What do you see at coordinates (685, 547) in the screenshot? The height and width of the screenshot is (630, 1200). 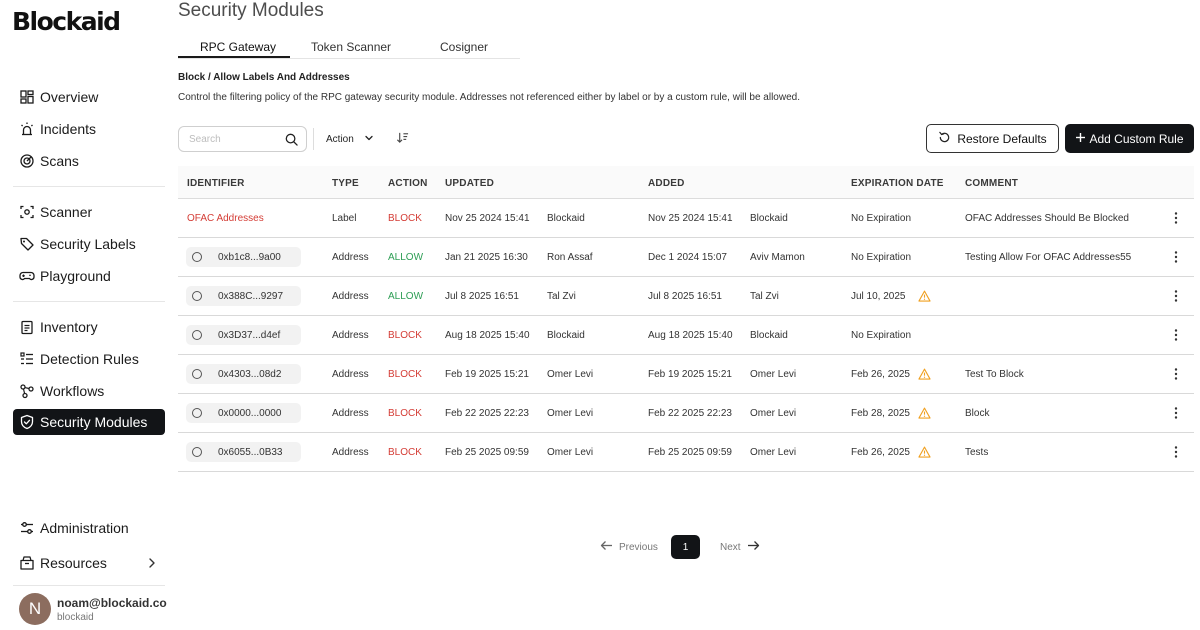 I see `page-number-current: 1` at bounding box center [685, 547].